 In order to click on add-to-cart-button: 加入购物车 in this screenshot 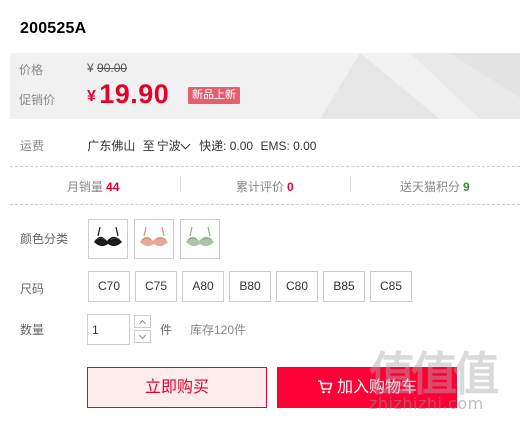, I will do `click(367, 387)`.